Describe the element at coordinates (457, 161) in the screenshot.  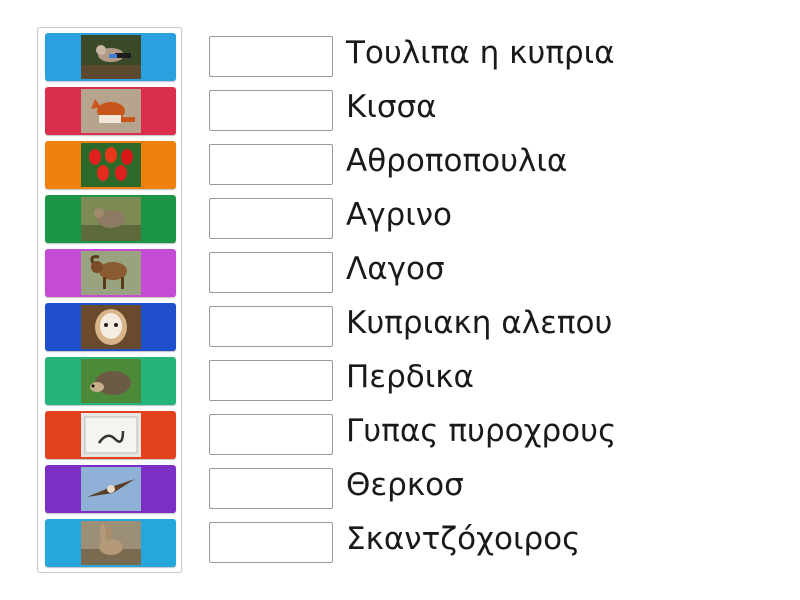
I see `match-label: Αθροποπουλια` at that location.